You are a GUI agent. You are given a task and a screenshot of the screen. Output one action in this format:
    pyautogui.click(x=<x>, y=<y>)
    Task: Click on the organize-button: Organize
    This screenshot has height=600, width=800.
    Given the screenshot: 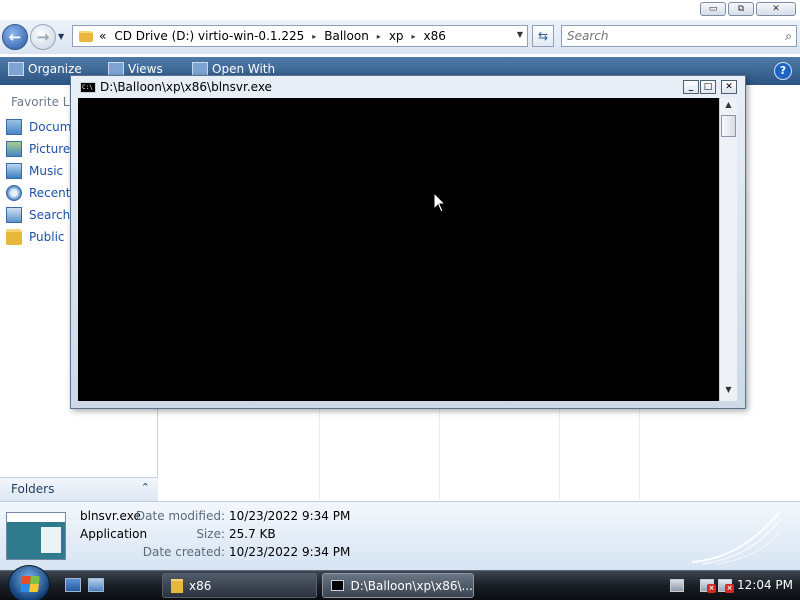 What is the action you would take?
    pyautogui.click(x=45, y=69)
    